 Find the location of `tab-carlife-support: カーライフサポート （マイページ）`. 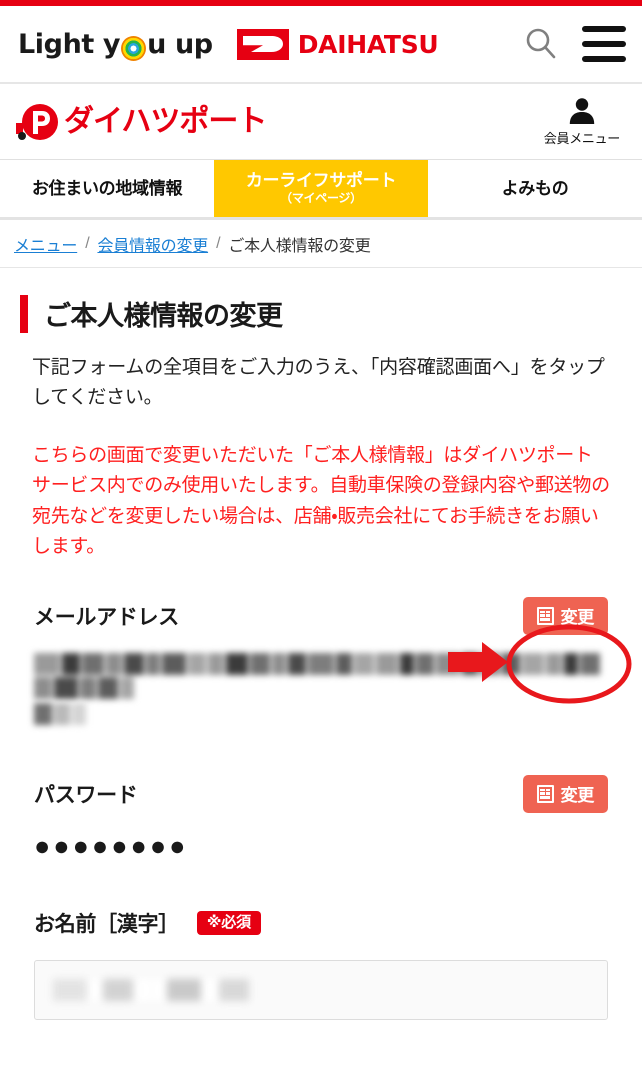

tab-carlife-support: カーライフサポート （マイページ） is located at coordinates (321, 188).